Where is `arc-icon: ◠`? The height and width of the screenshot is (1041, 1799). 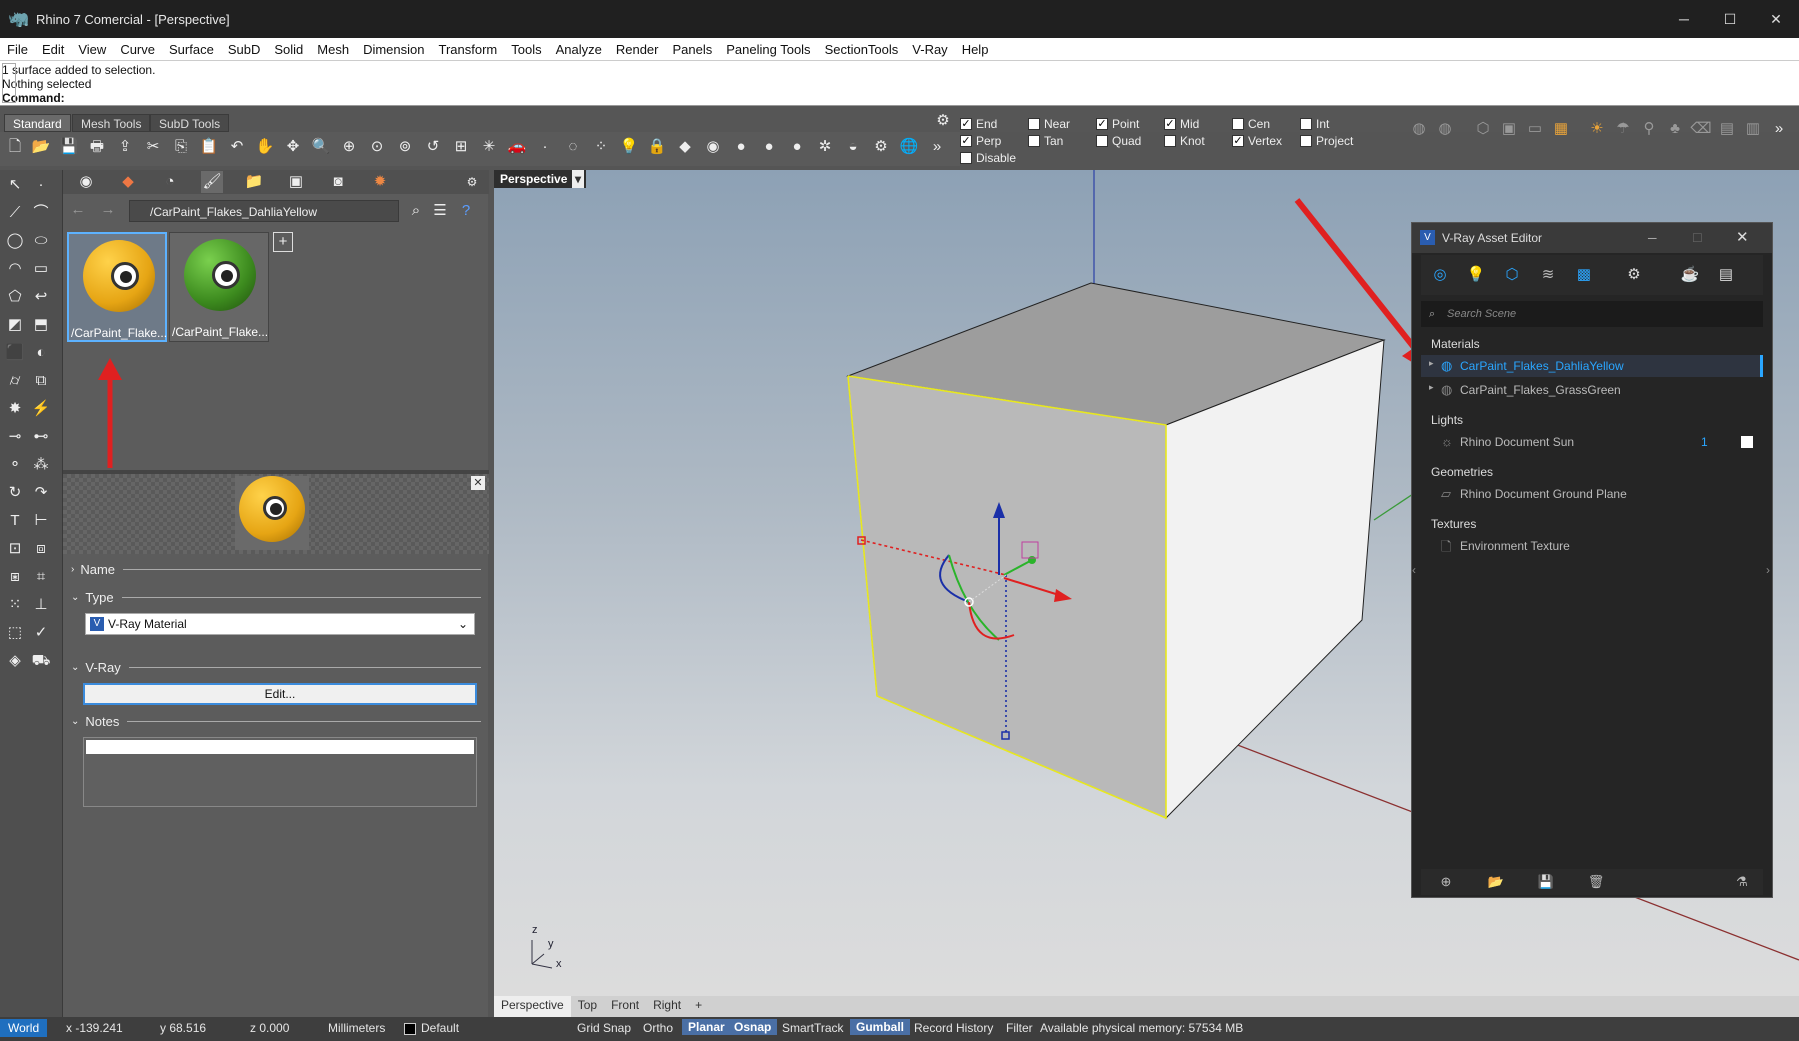 arc-icon: ◠ is located at coordinates (15, 269).